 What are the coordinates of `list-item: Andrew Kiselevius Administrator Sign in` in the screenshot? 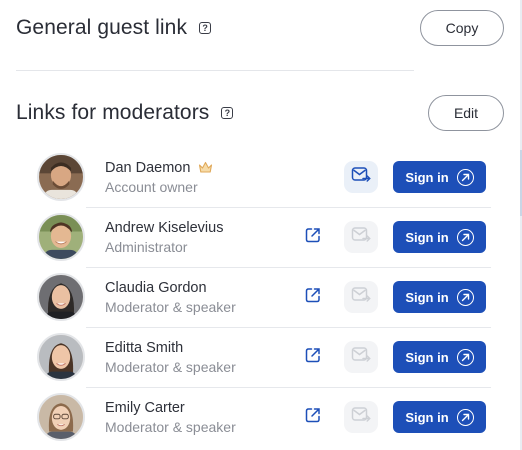 It's located at (264, 237).